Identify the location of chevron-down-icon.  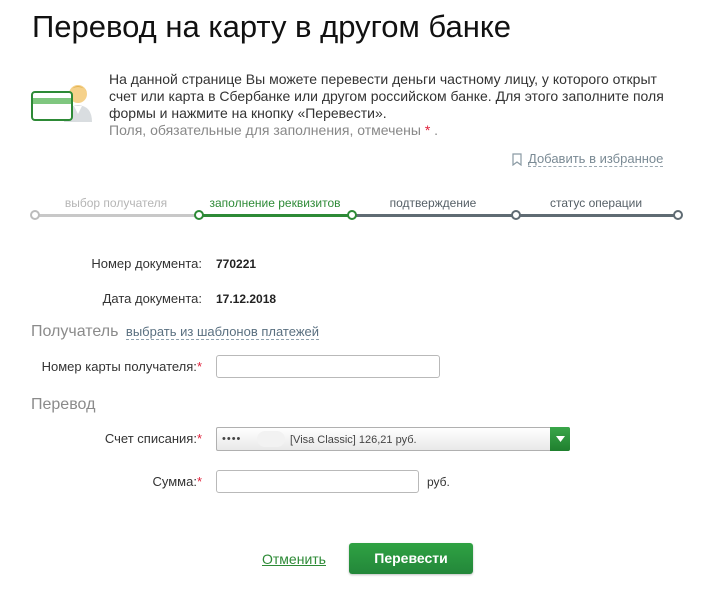
(560, 439).